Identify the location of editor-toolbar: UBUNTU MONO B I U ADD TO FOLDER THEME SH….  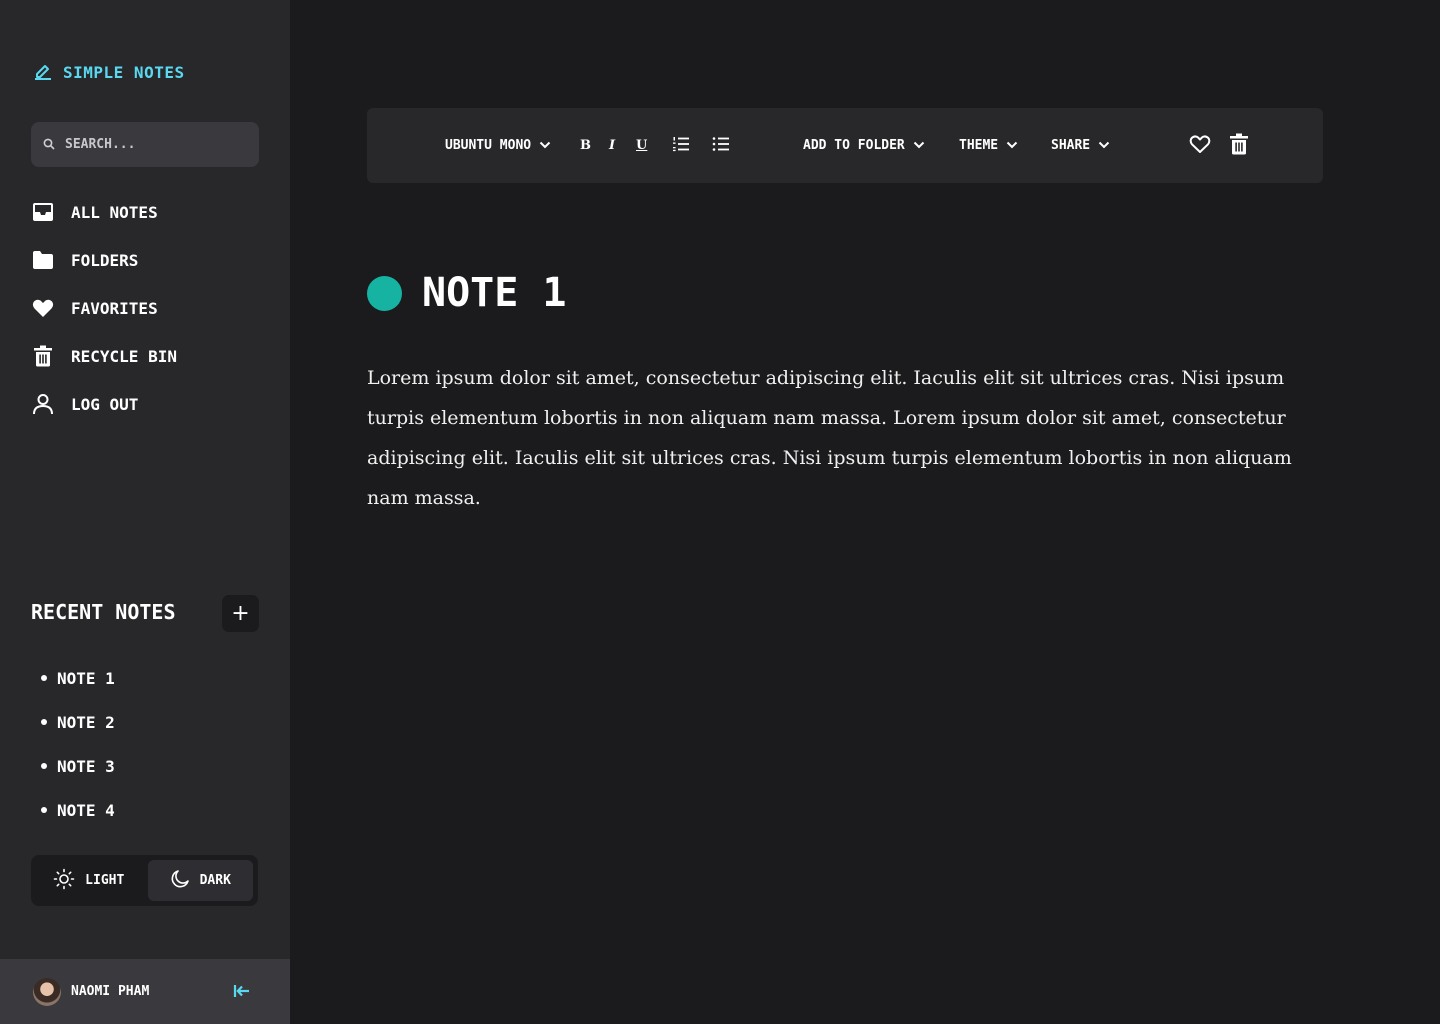
(845, 145).